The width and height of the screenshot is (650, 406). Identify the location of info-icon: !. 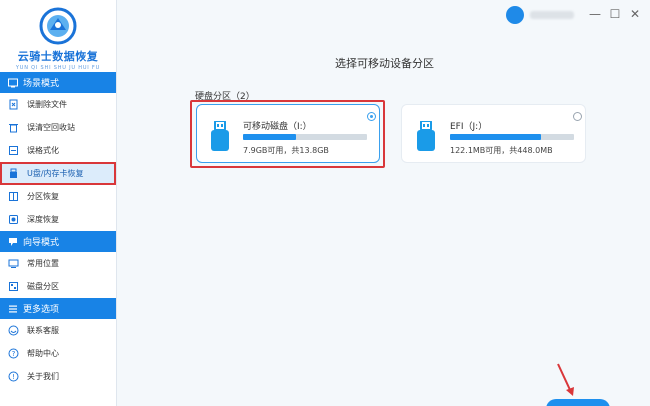
(13, 376).